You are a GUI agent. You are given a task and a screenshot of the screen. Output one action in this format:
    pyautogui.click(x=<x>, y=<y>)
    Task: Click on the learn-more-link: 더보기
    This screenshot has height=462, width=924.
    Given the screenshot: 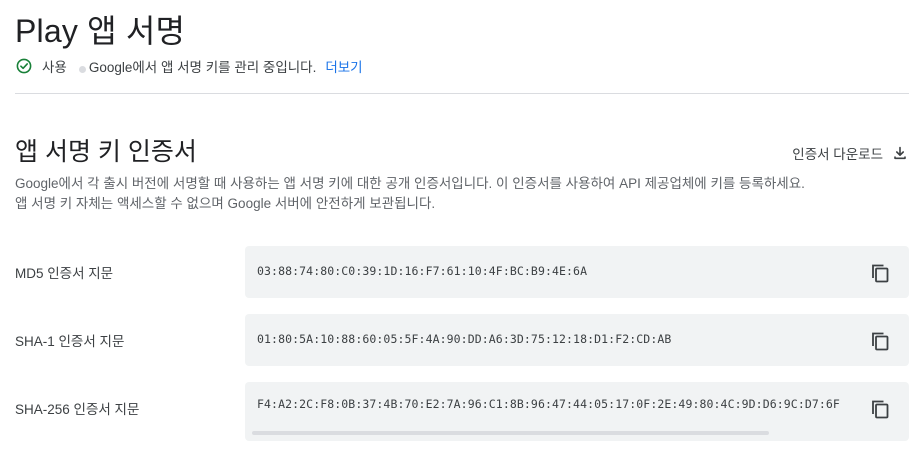 What is the action you would take?
    pyautogui.click(x=343, y=66)
    